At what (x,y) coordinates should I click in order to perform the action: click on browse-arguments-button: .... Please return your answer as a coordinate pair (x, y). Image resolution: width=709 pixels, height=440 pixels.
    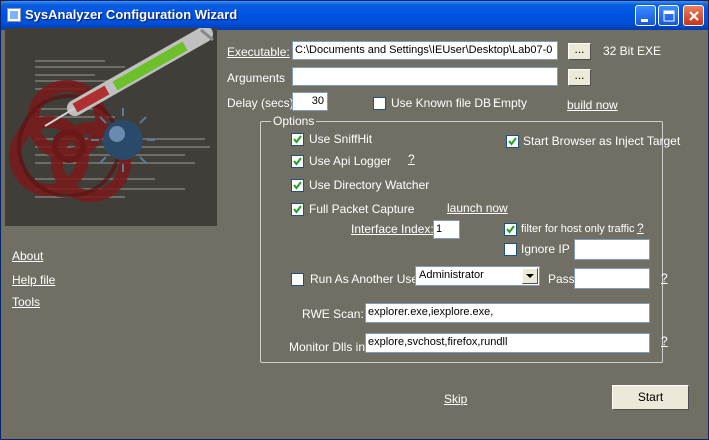
    Looking at the image, I should click on (579, 77).